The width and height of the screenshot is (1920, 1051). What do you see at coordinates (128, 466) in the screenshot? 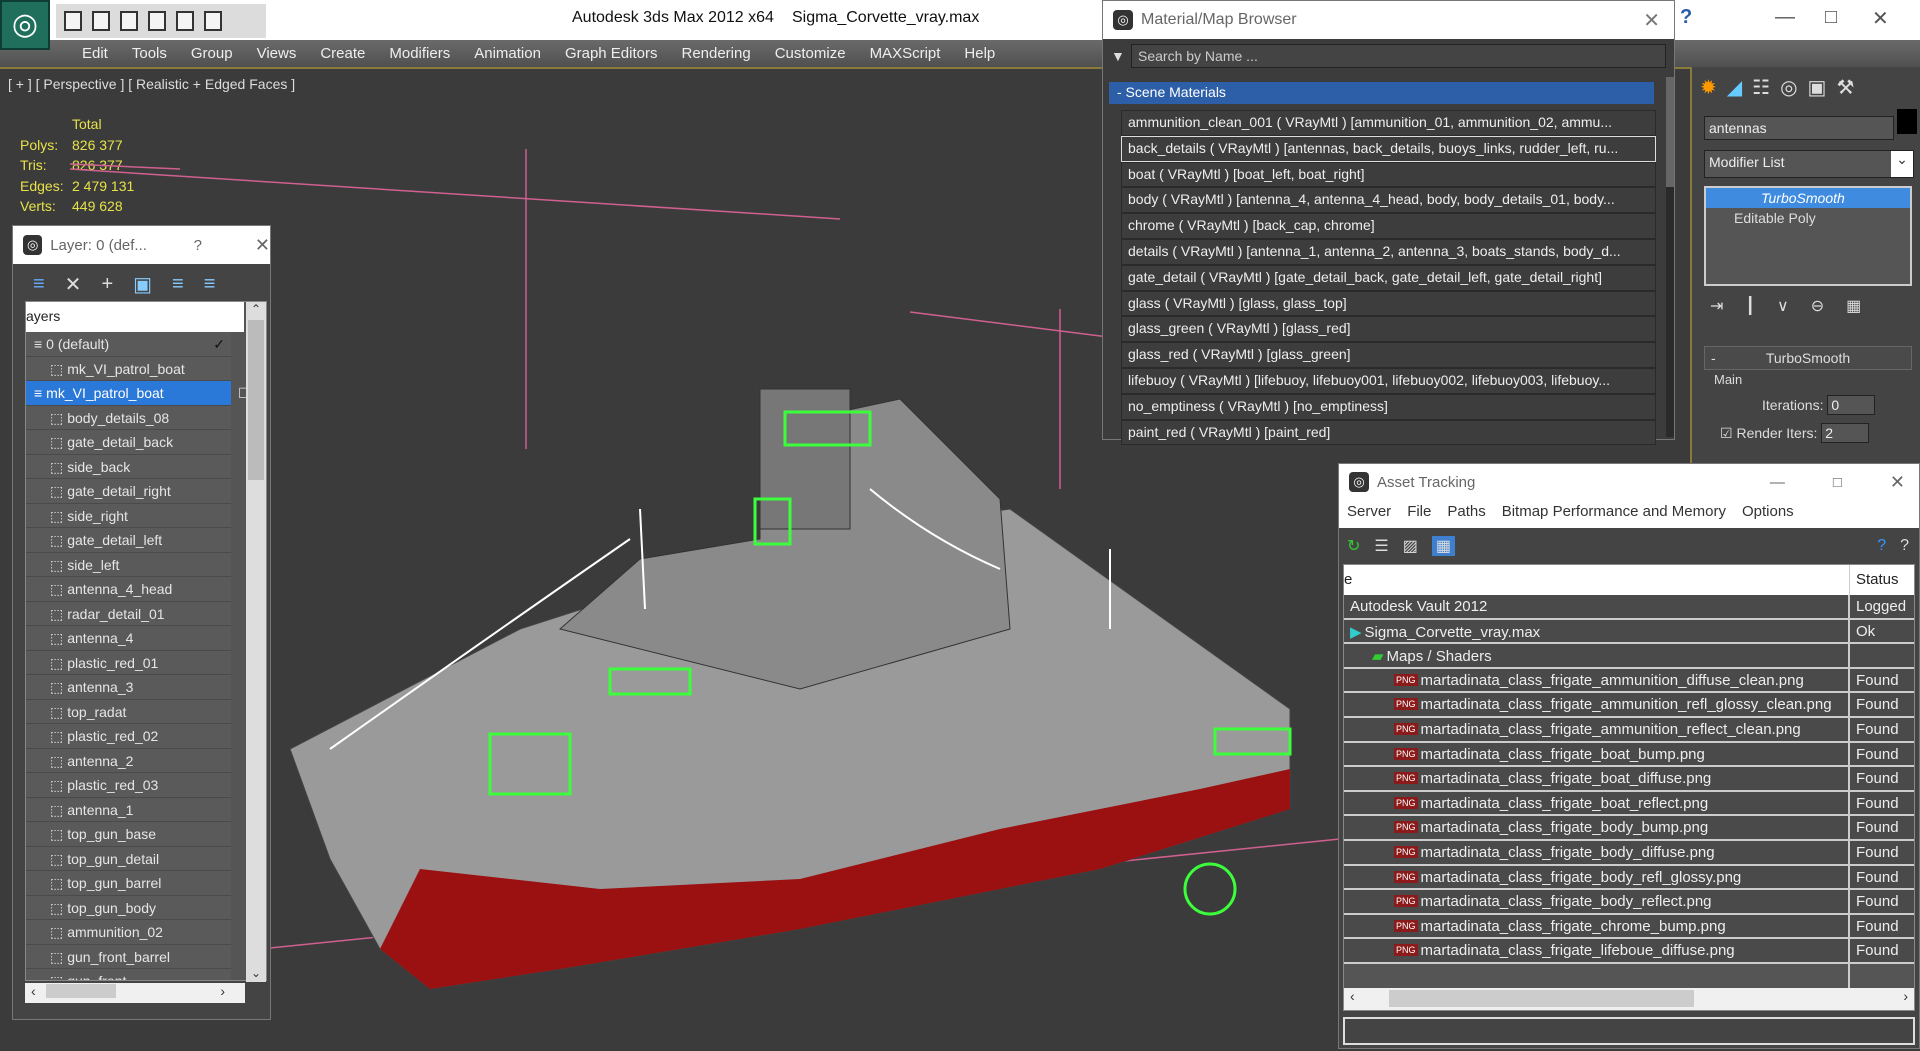
I see `object-row: ⬚ side_back` at bounding box center [128, 466].